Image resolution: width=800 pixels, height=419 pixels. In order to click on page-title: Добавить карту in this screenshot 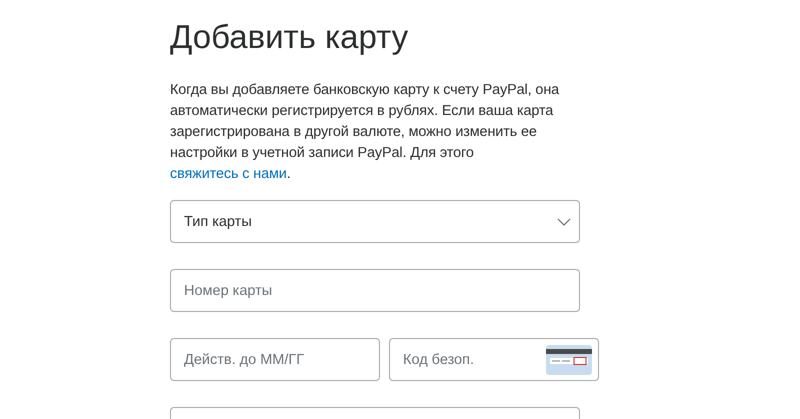, I will do `click(289, 37)`.